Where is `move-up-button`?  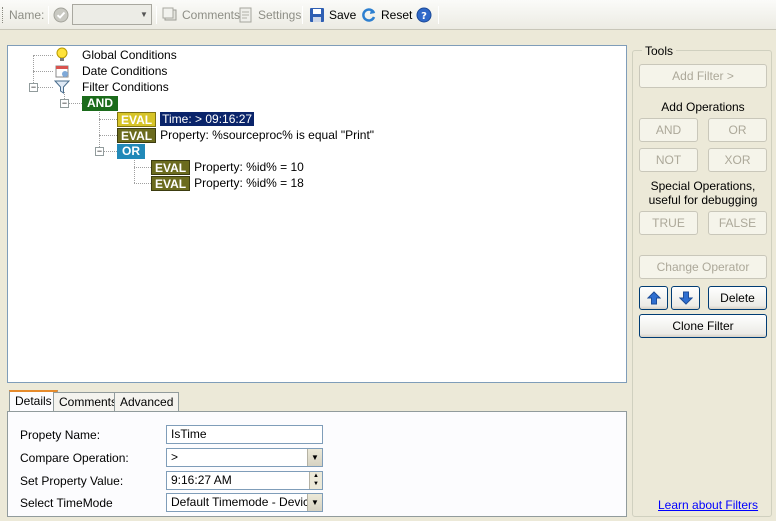
move-up-button is located at coordinates (653, 298).